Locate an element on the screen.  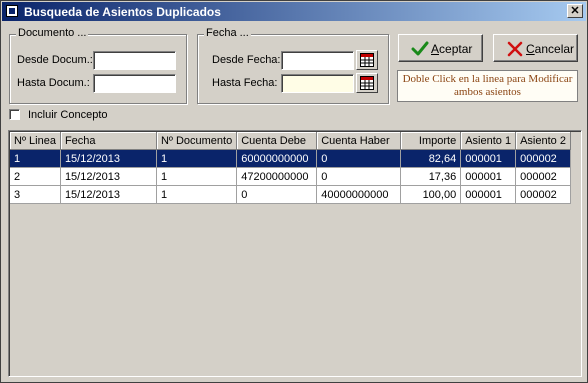
column-header-asiento-1: Asiento 1 is located at coordinates (488, 141).